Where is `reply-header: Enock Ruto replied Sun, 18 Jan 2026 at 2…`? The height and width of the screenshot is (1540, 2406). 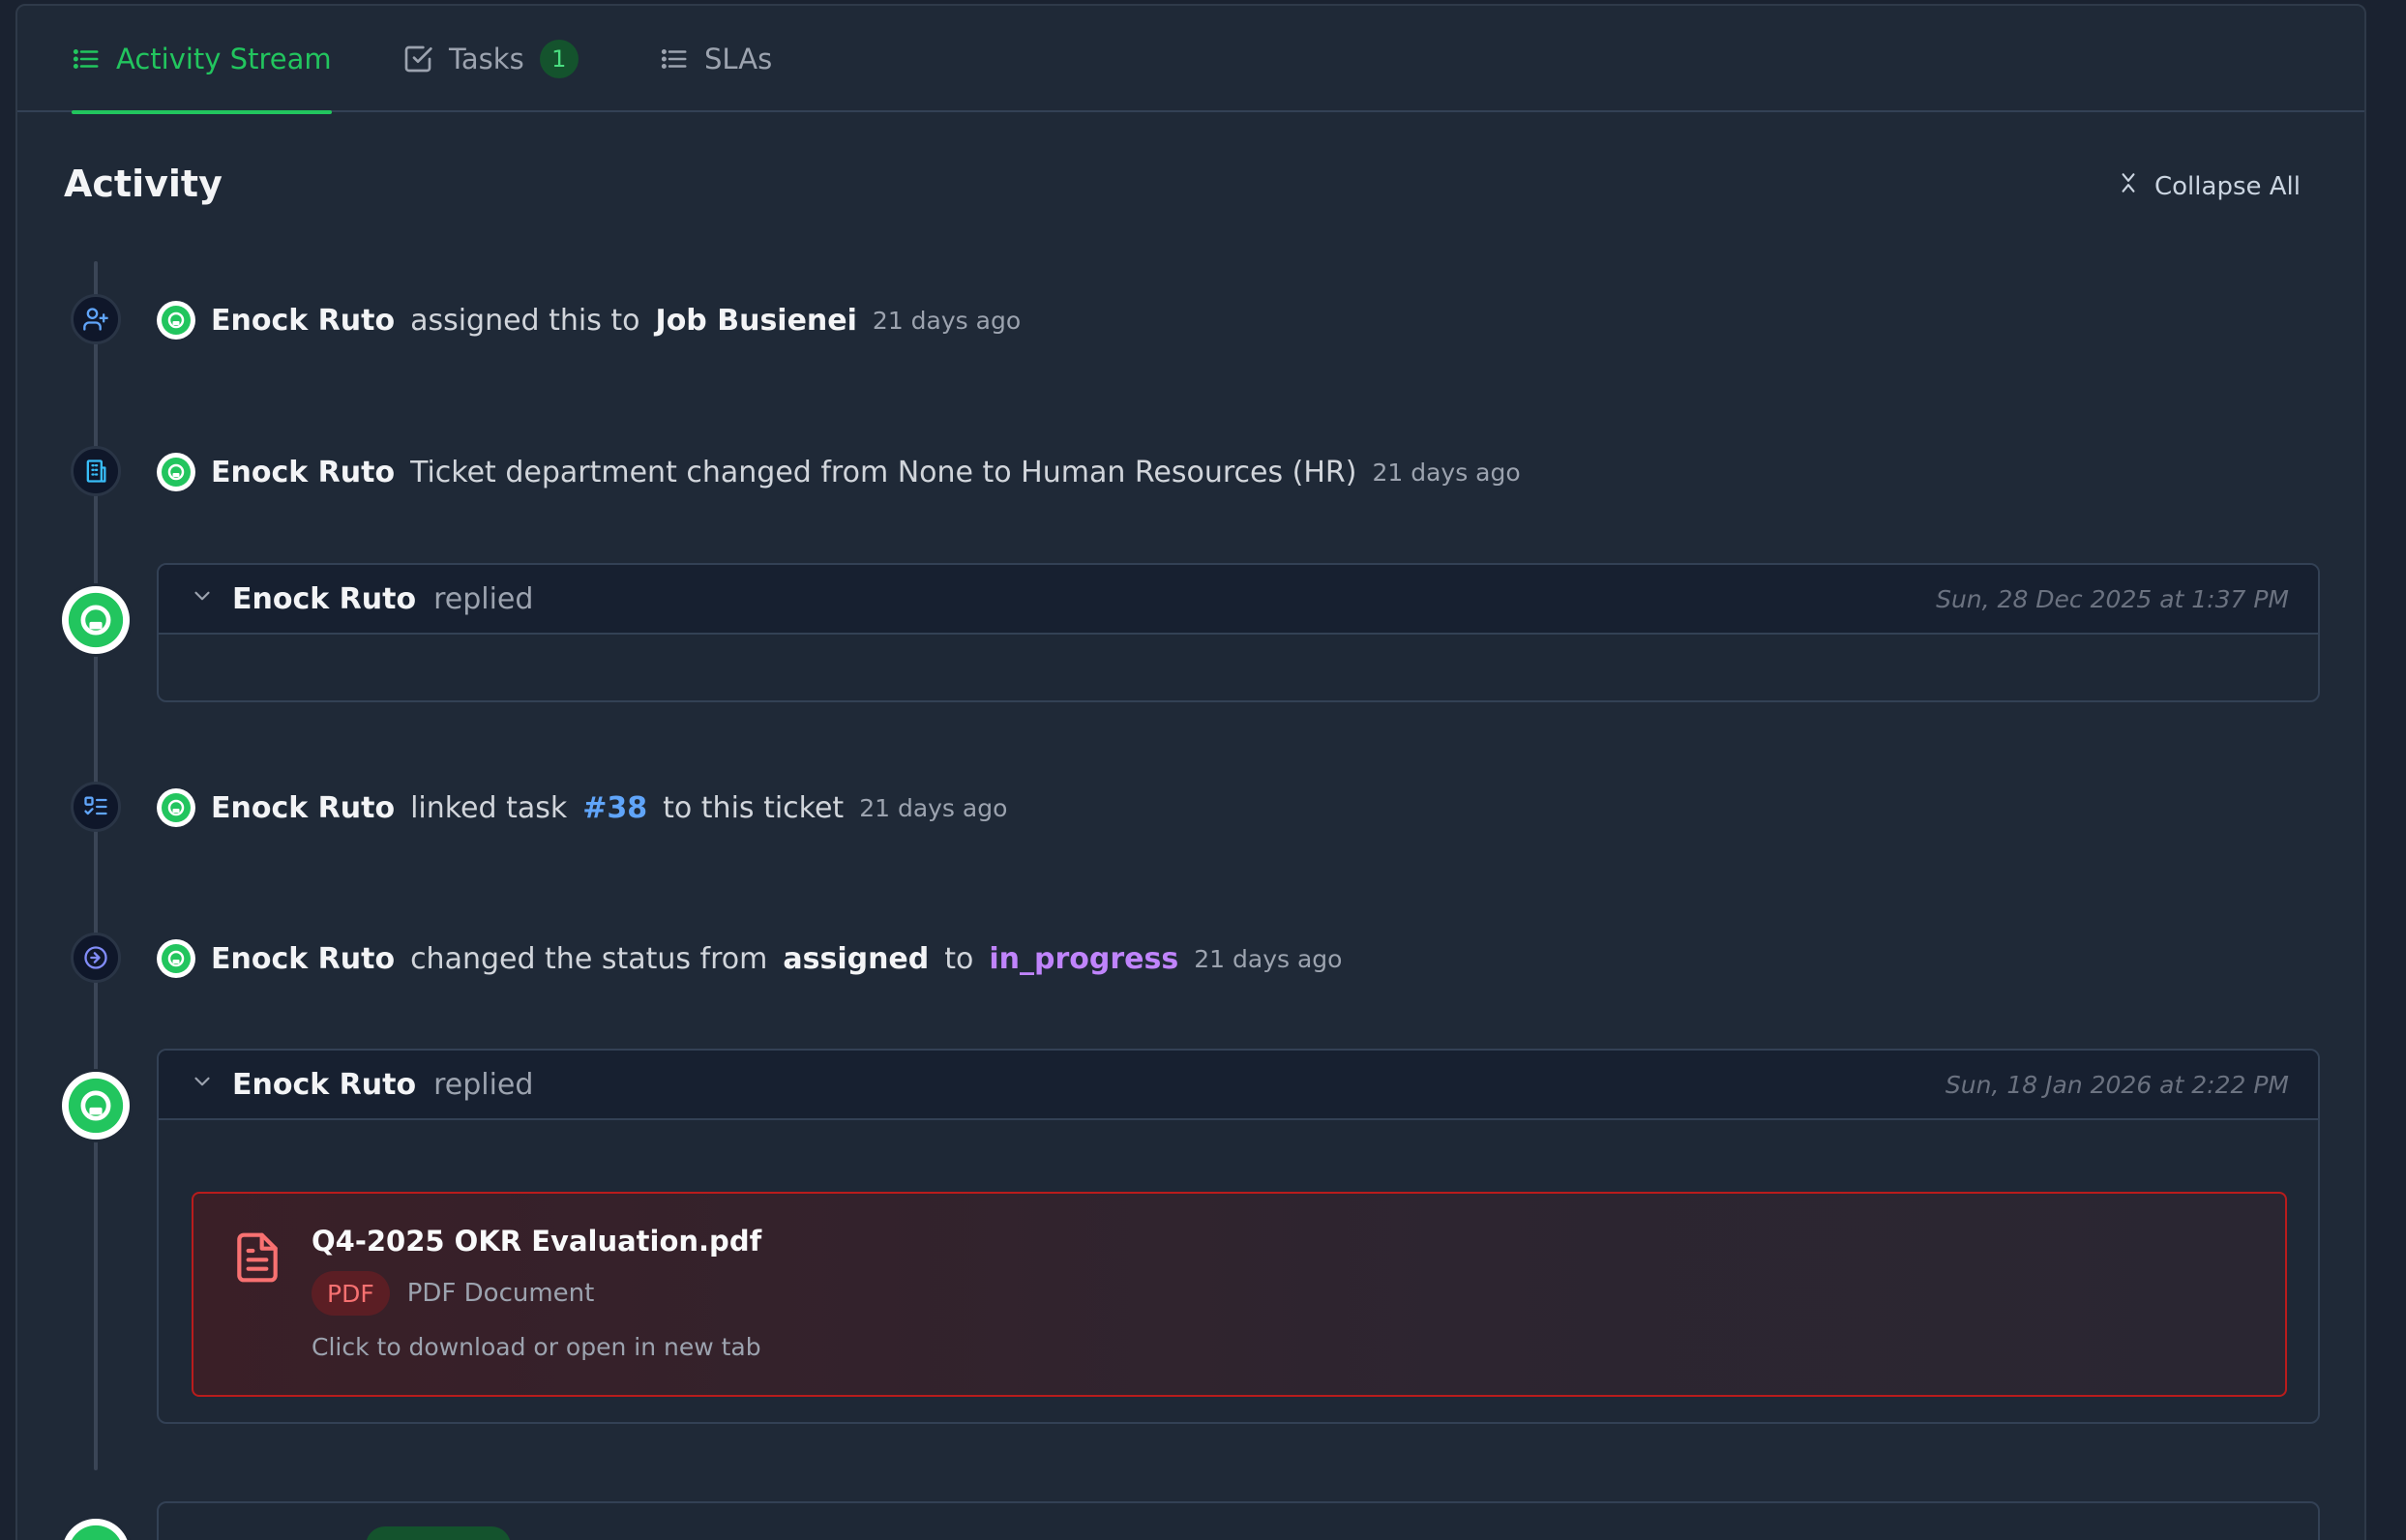 reply-header: Enock Ruto replied Sun, 18 Jan 2026 at 2… is located at coordinates (1239, 1085).